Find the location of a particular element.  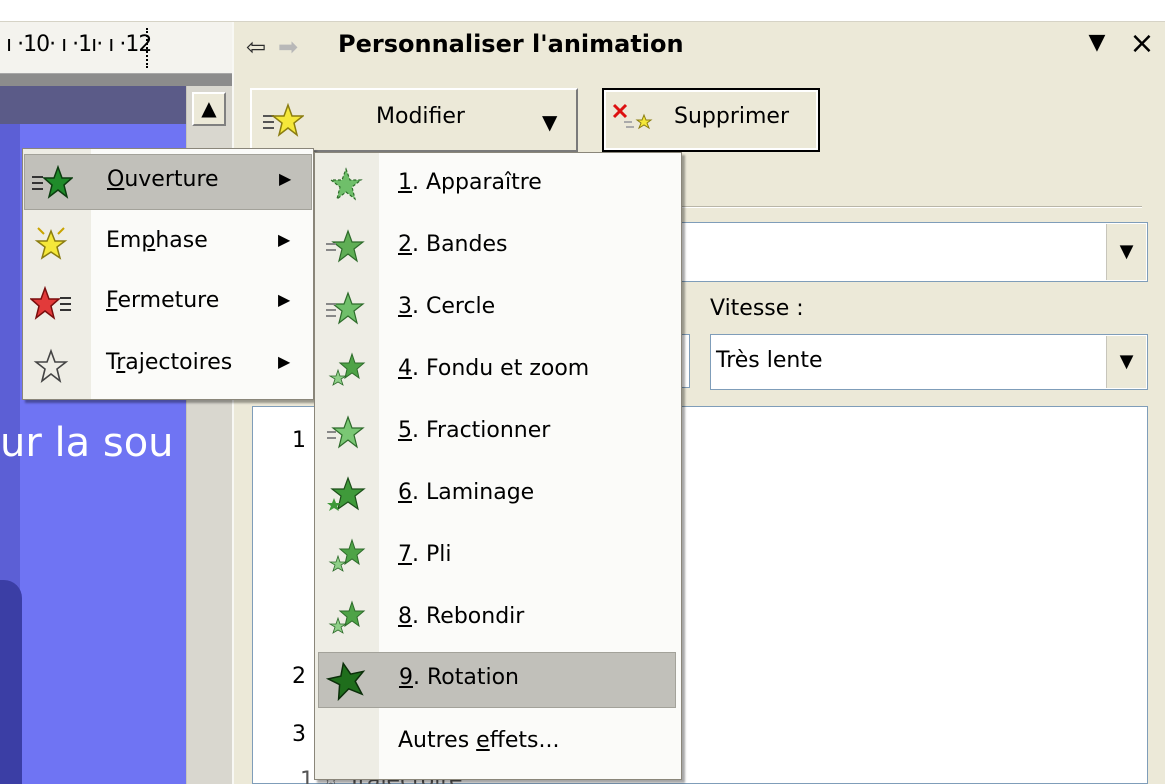

ruler-cursor-marker is located at coordinates (147, 48).